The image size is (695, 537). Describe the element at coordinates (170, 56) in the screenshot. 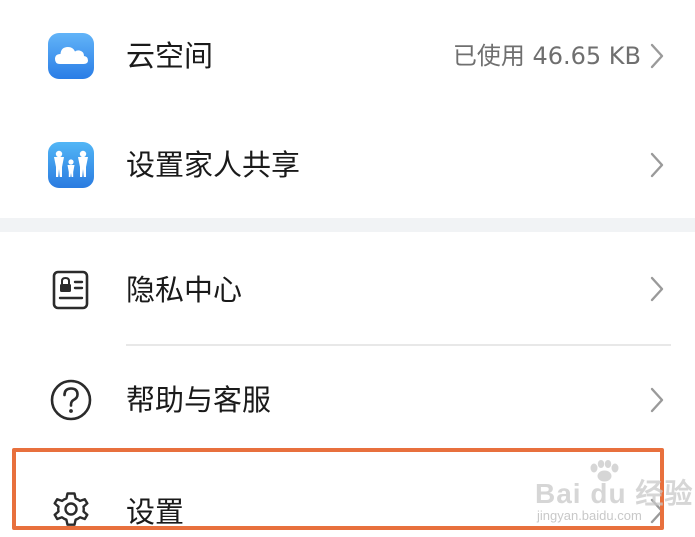

I see `cloud-space-label: 云空间` at that location.